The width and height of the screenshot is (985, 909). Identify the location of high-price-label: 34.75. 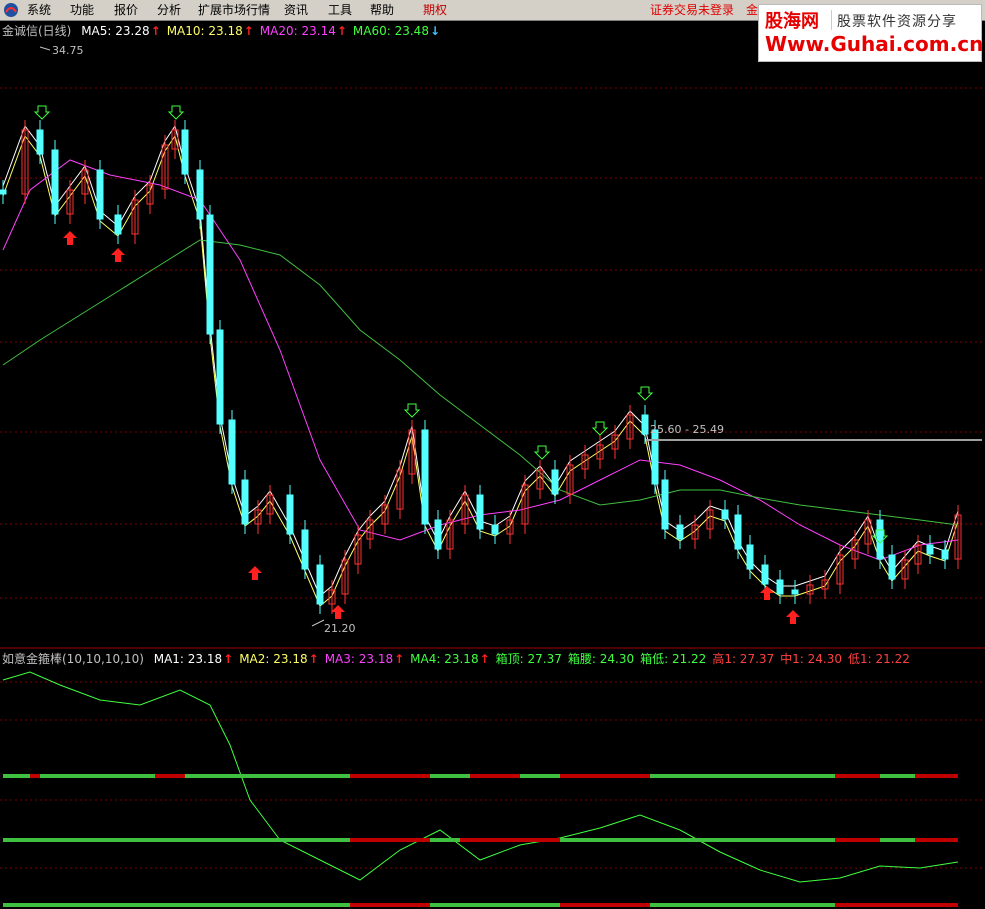
(68, 50).